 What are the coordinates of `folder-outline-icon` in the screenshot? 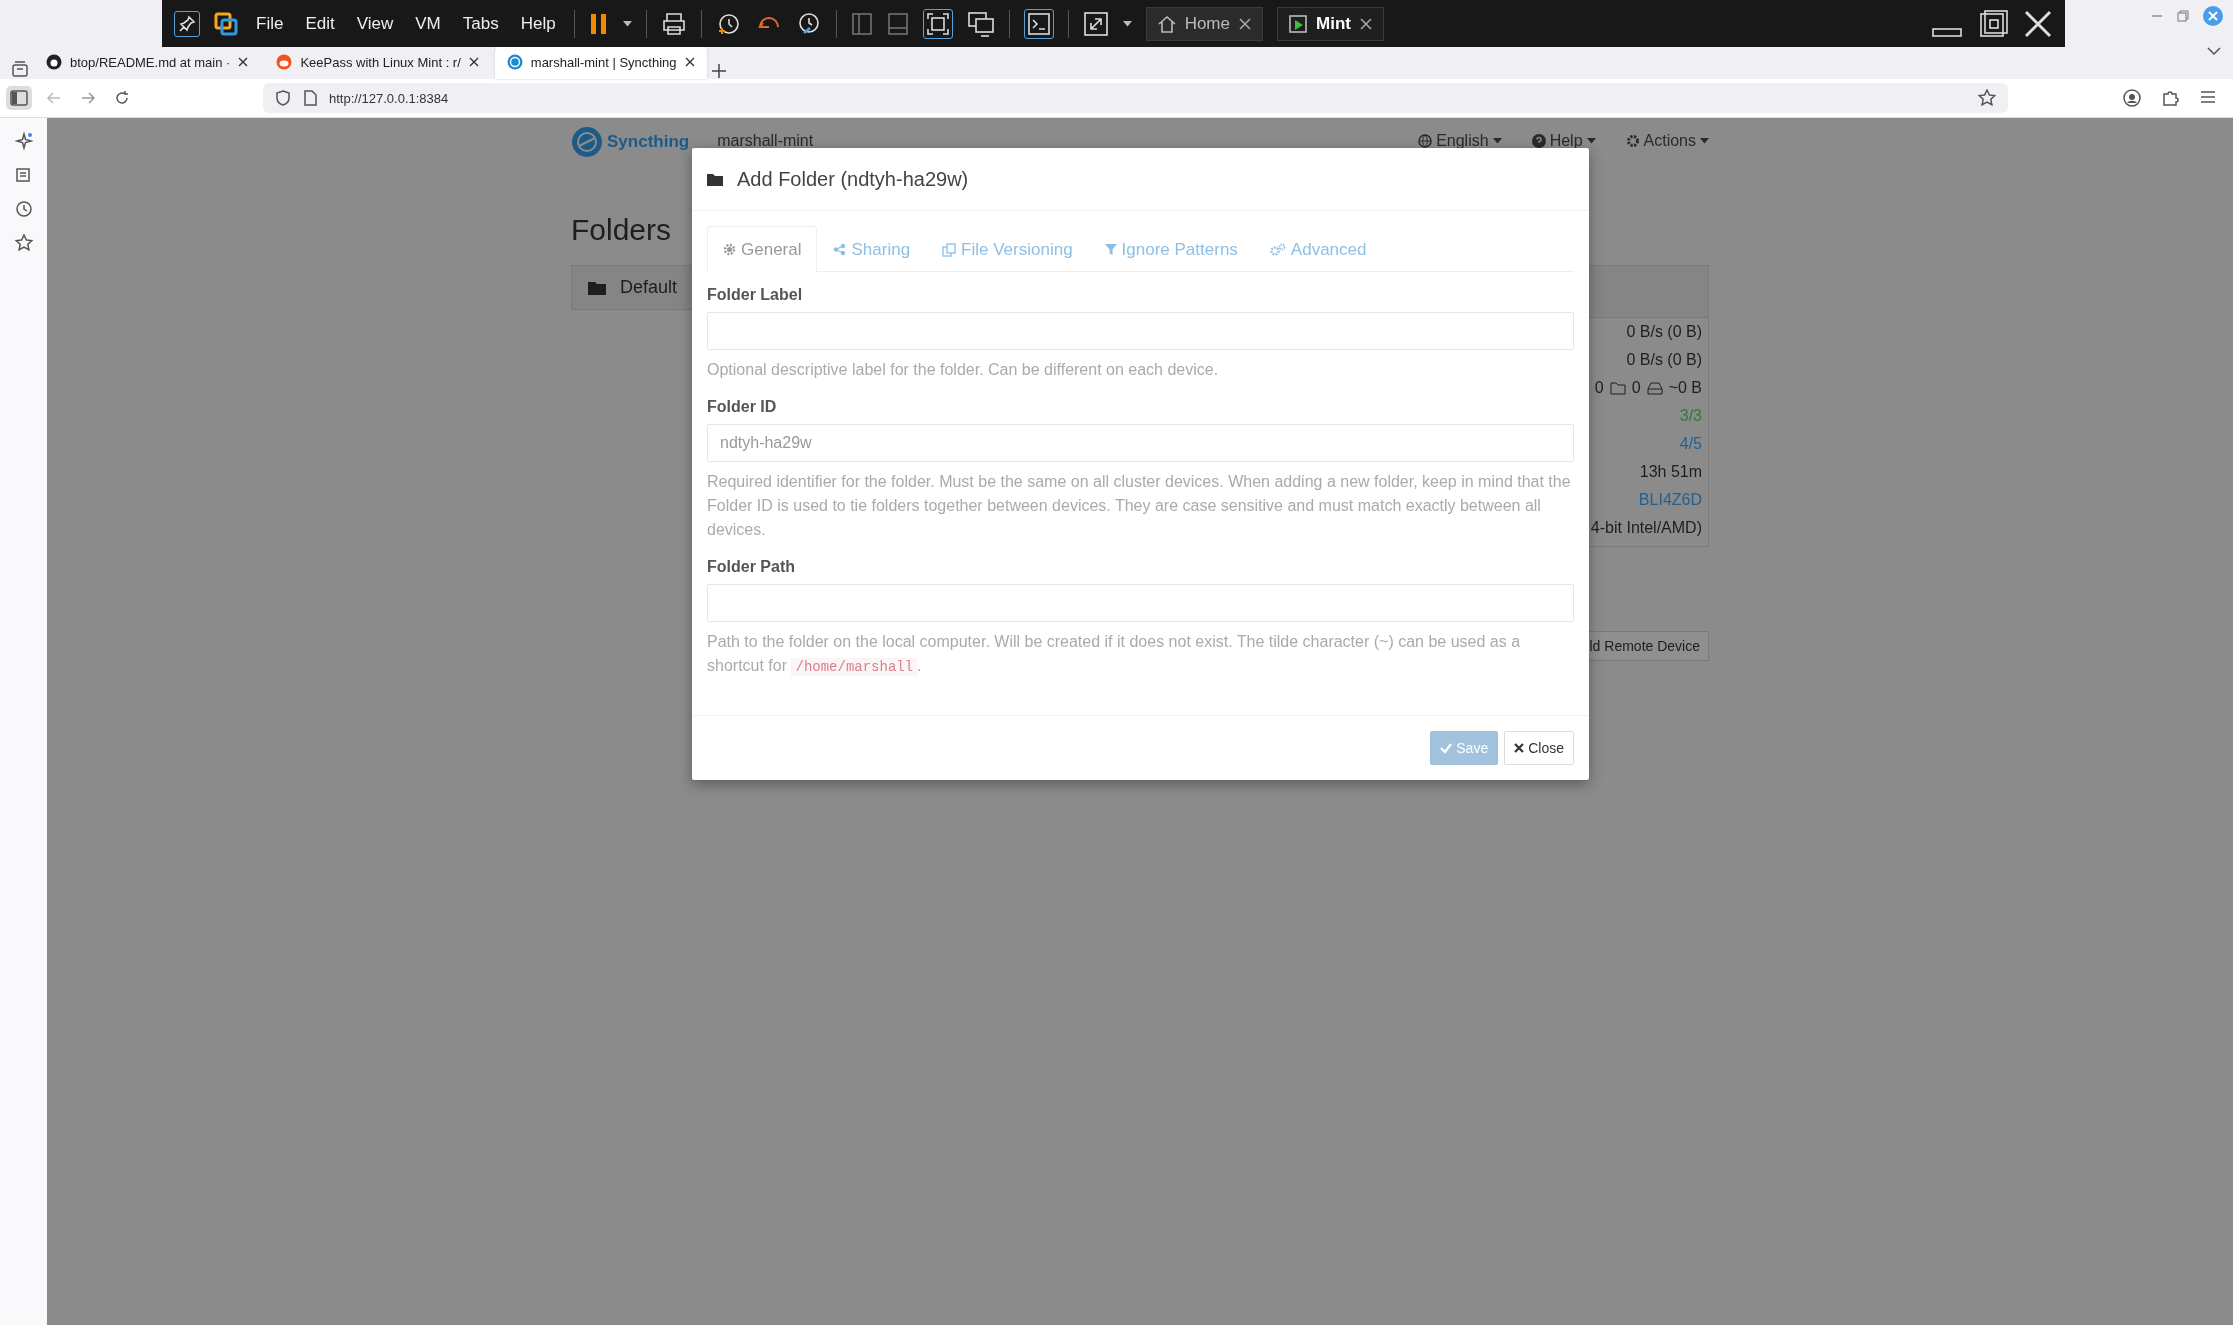 It's located at (1617, 388).